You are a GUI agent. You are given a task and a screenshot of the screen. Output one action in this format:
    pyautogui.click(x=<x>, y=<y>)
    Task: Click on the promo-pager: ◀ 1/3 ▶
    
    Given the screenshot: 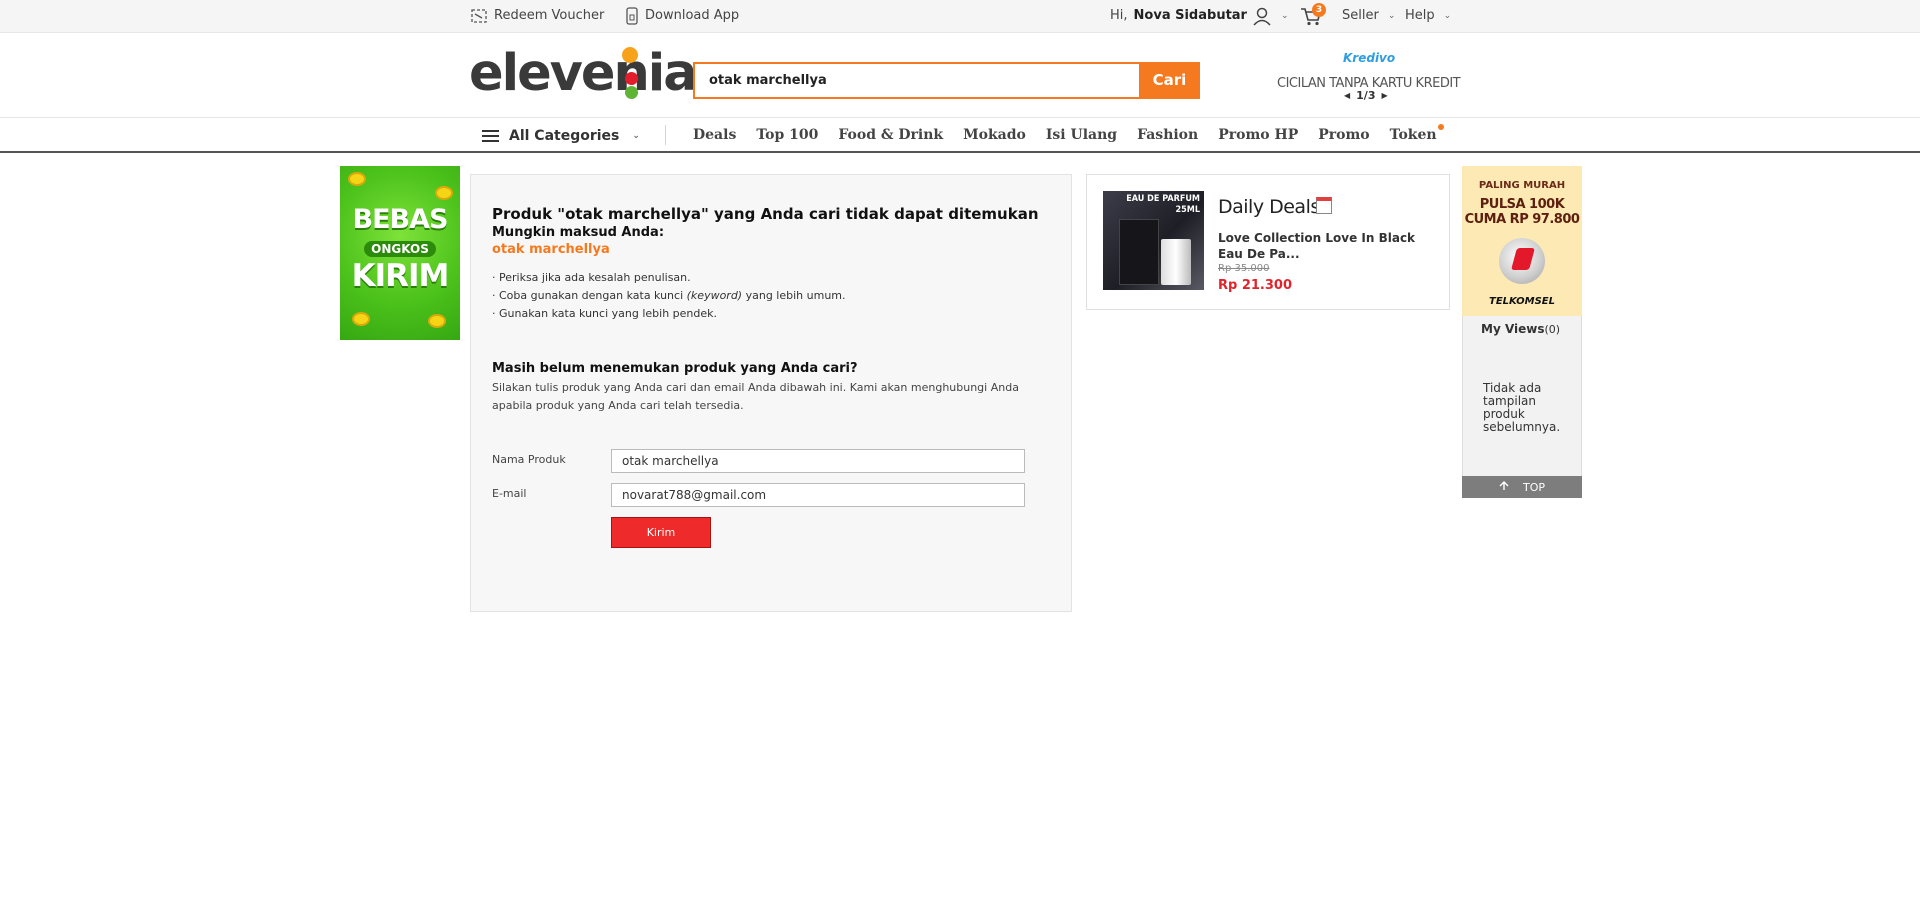 What is the action you would take?
    pyautogui.click(x=1366, y=95)
    